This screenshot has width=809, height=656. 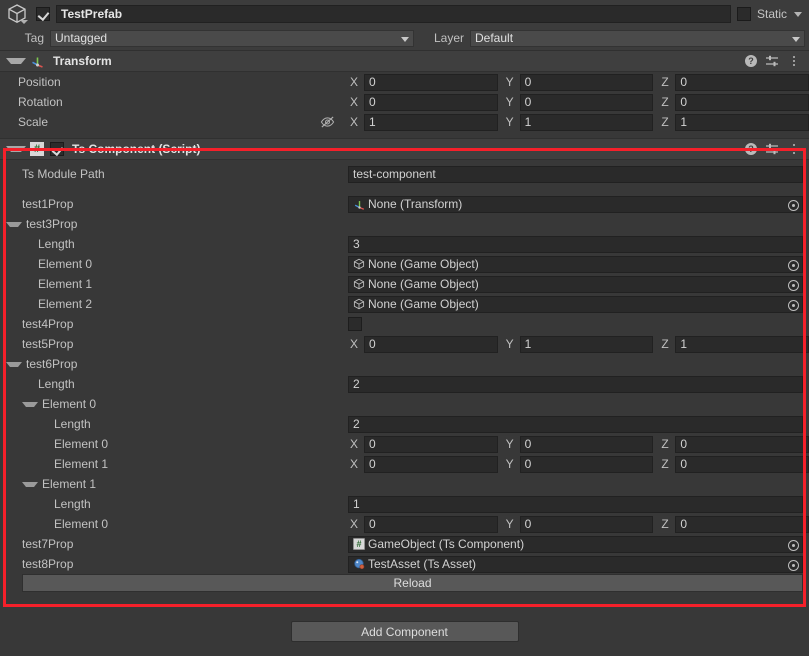 What do you see at coordinates (431, 122) in the screenshot?
I see `scale-x-input: 1` at bounding box center [431, 122].